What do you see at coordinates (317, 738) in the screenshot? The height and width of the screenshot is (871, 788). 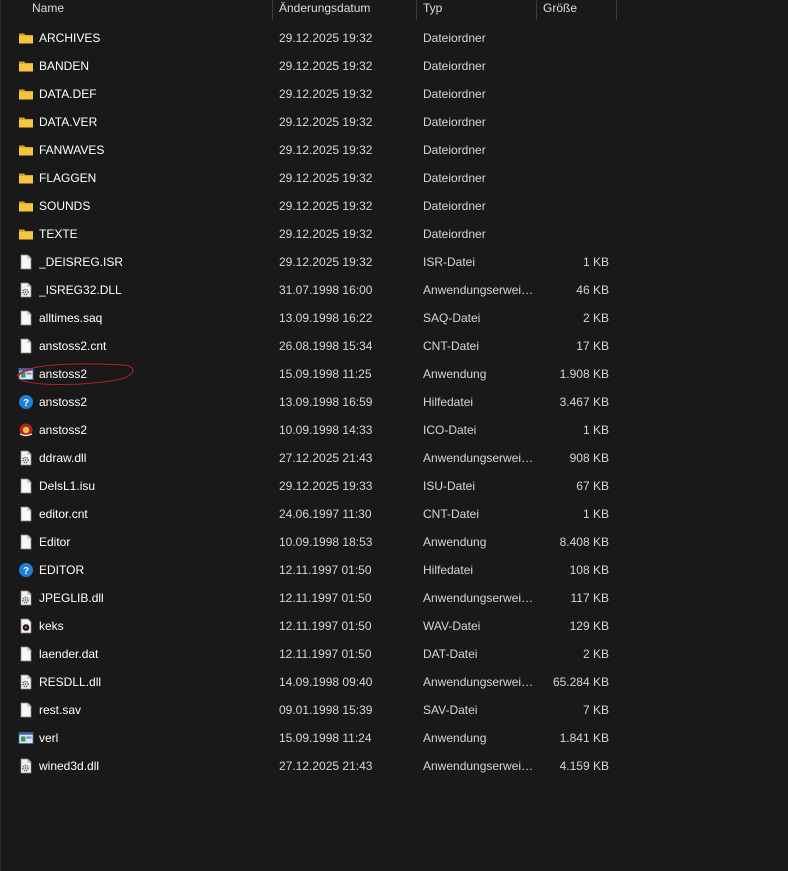 I see `file-row: verl 15.09.1998 11:24 Anwendung 1.841 KB` at bounding box center [317, 738].